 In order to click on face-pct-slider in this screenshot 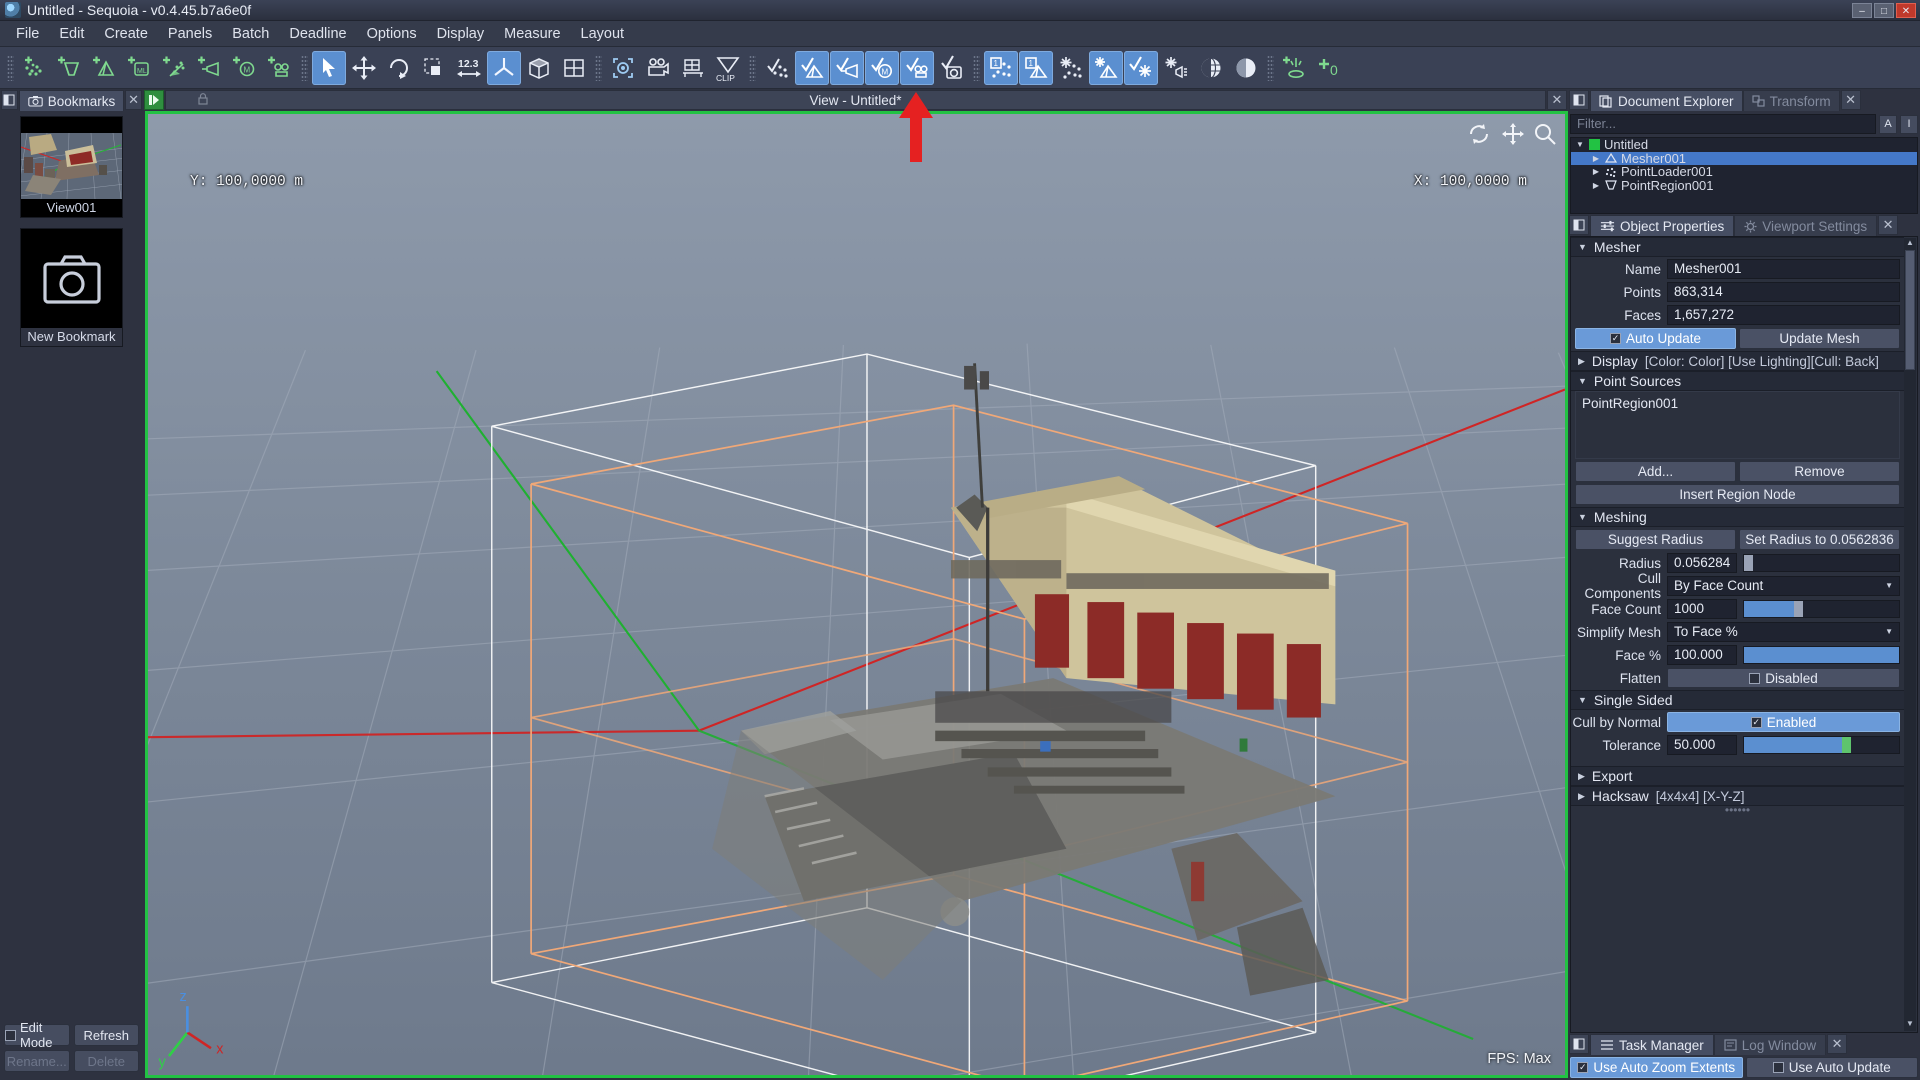, I will do `click(1821, 655)`.